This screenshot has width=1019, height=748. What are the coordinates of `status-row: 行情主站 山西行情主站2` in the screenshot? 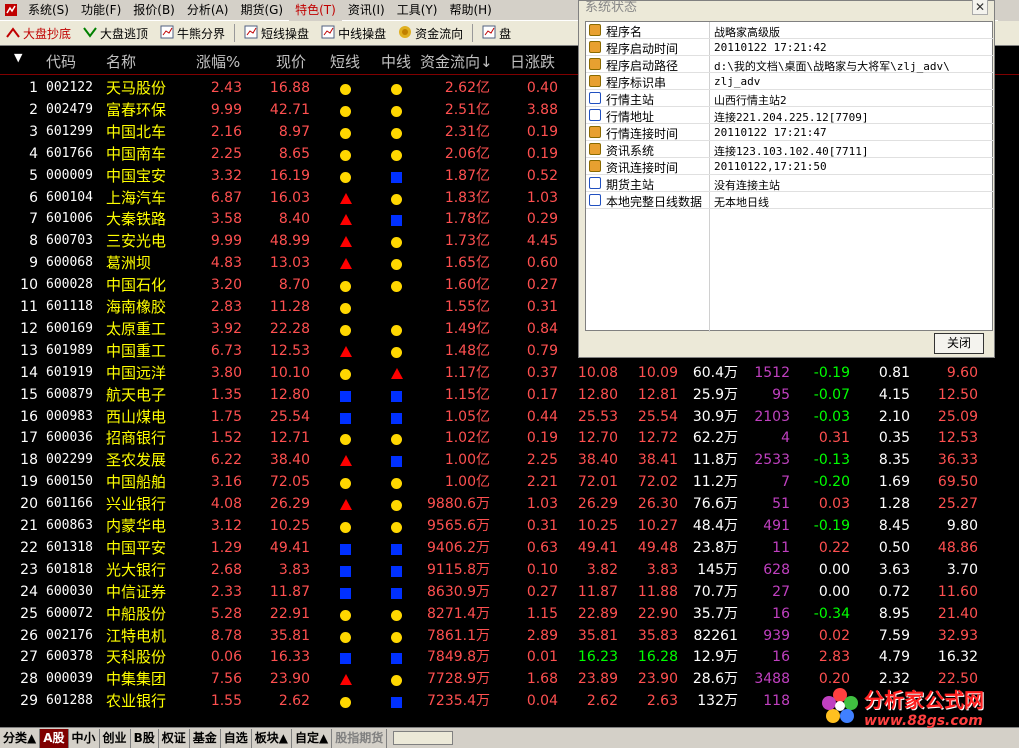 It's located at (790, 98).